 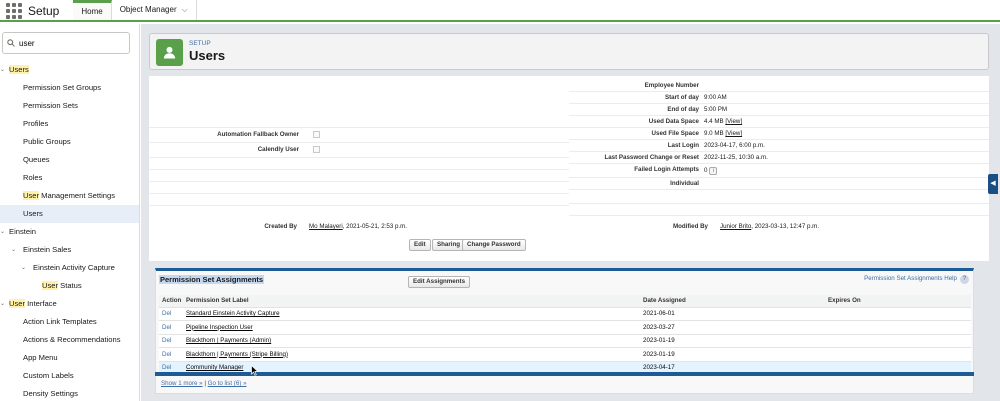 I want to click on sidebar-item-label: Profiles, so click(x=36, y=123).